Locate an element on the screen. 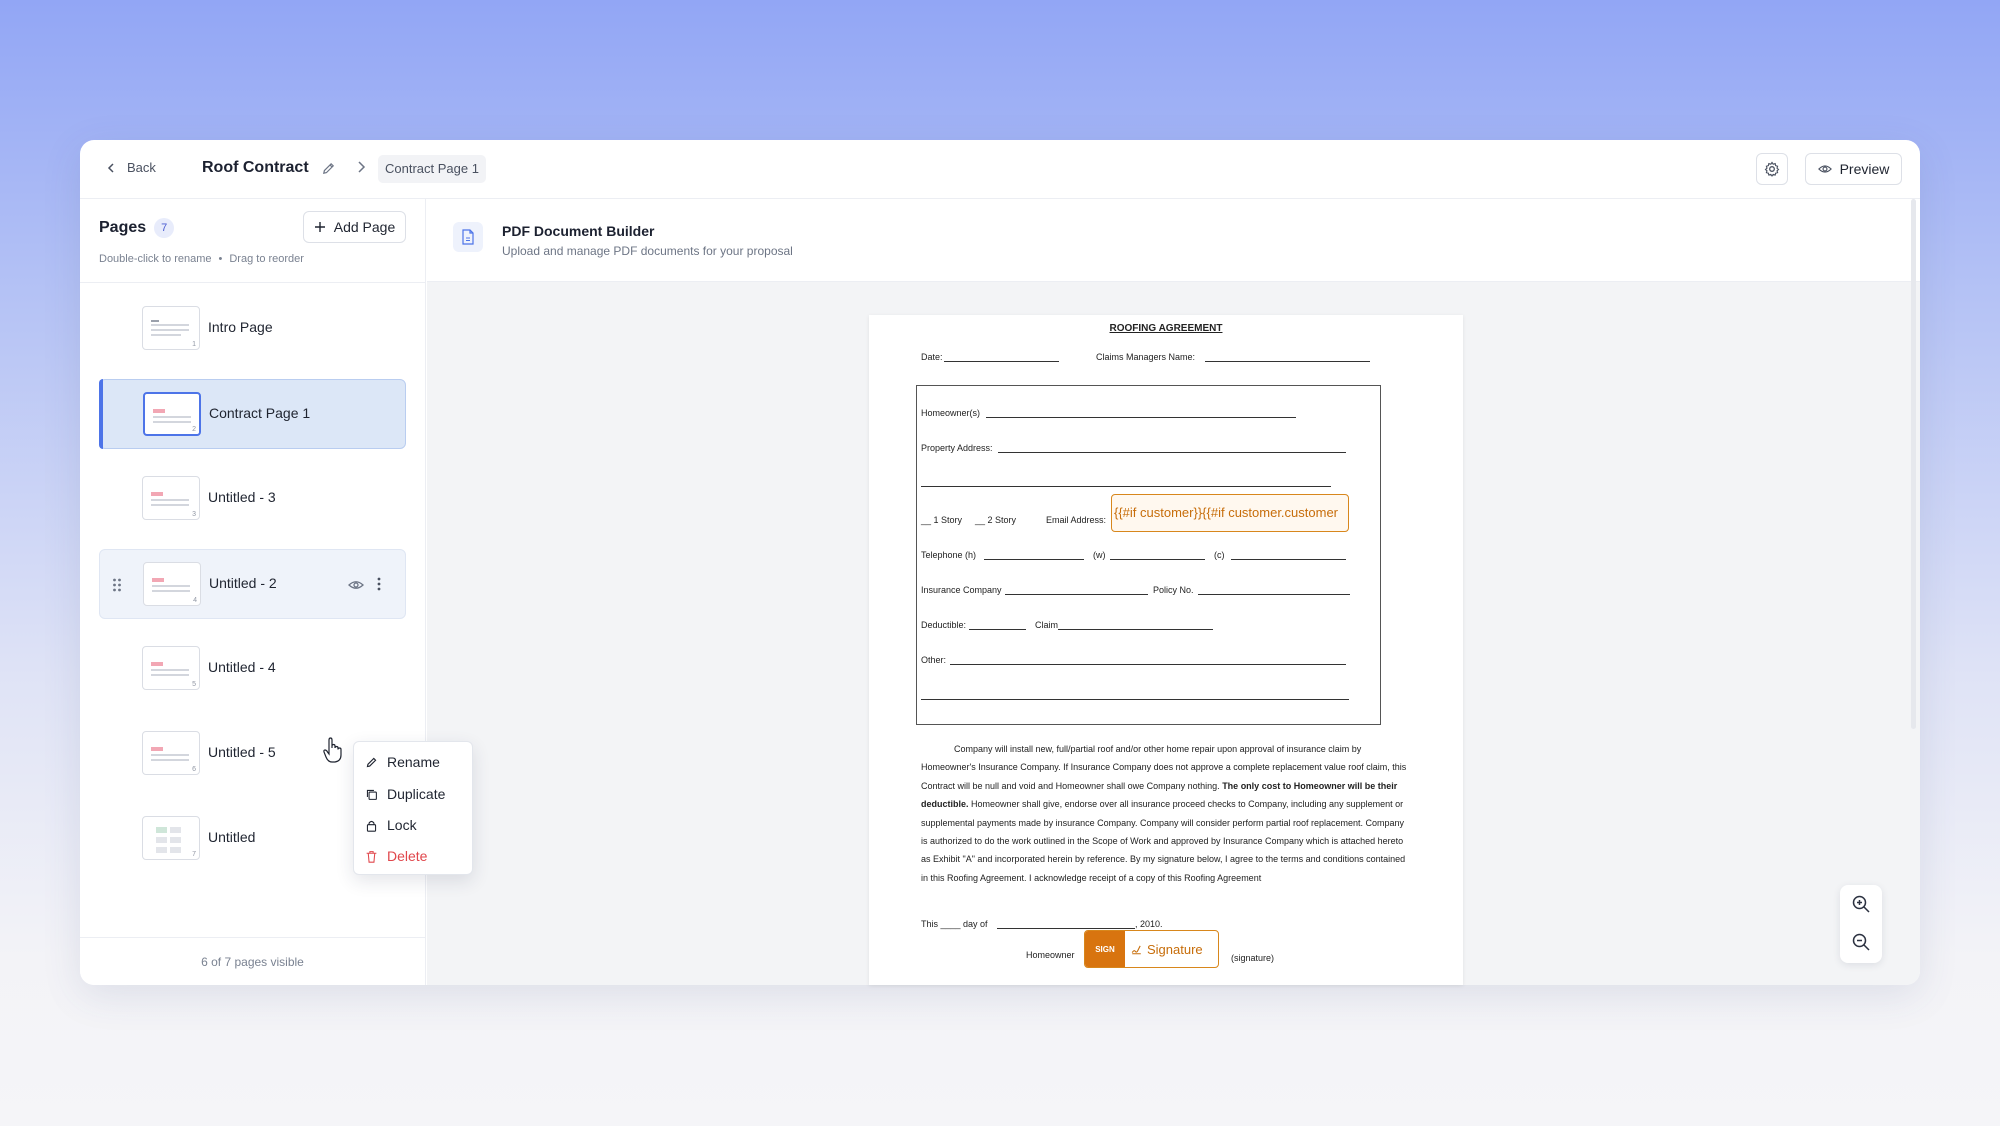  page-item-intro: 1 Intro Page is located at coordinates (252, 329).